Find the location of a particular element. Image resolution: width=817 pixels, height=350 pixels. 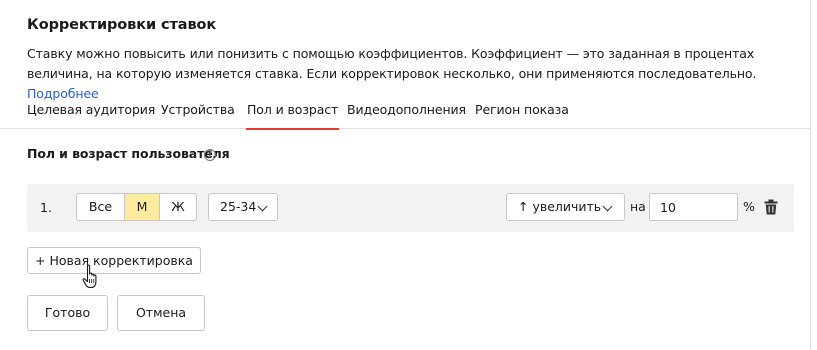

age-select: 25-34 is located at coordinates (243, 207).